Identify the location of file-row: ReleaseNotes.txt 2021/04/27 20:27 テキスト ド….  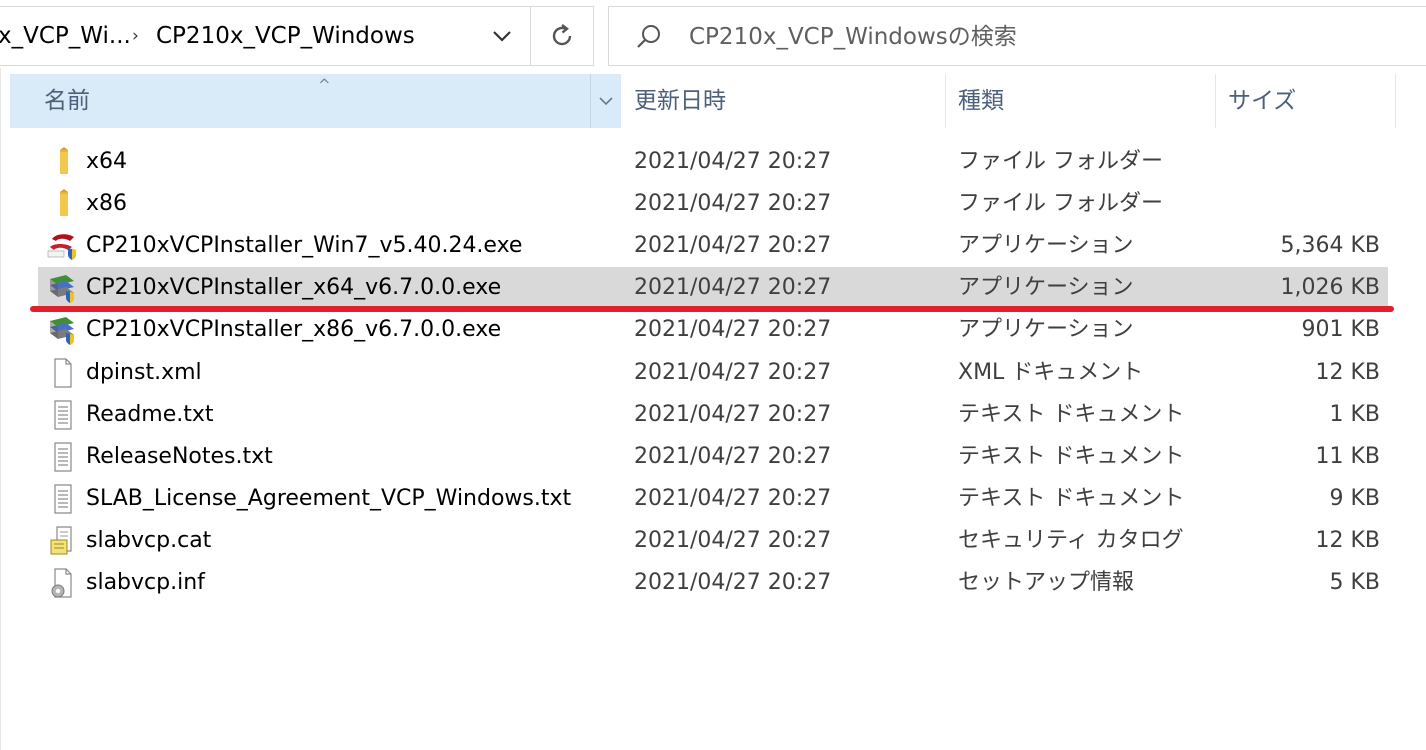
(713, 457).